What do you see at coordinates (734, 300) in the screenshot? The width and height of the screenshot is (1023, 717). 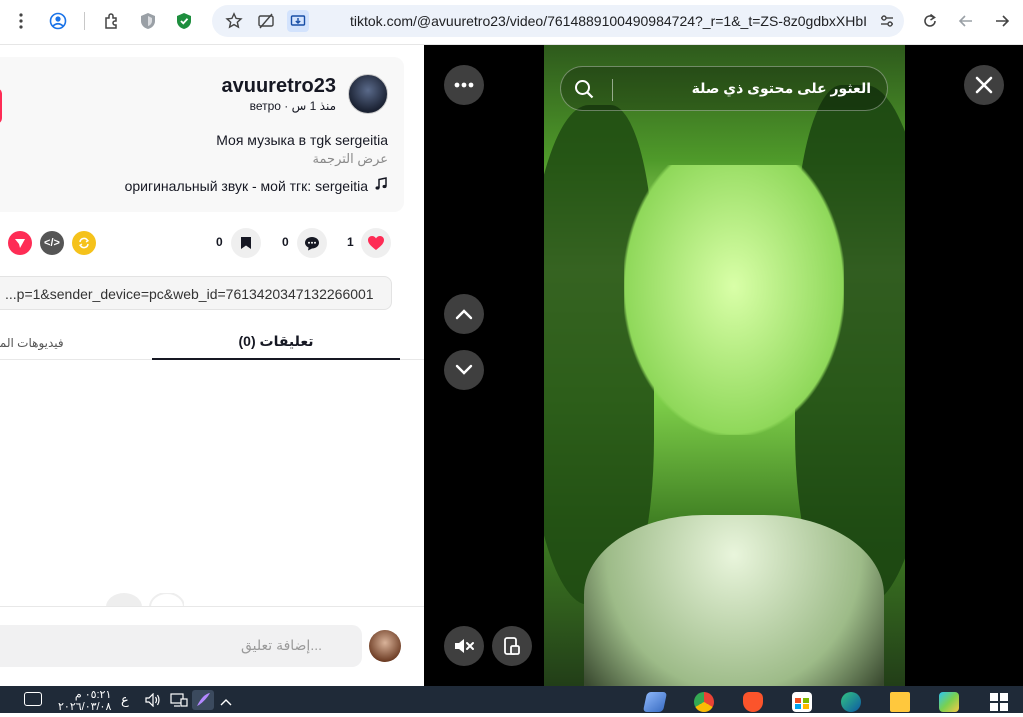 I see `video-content-face` at bounding box center [734, 300].